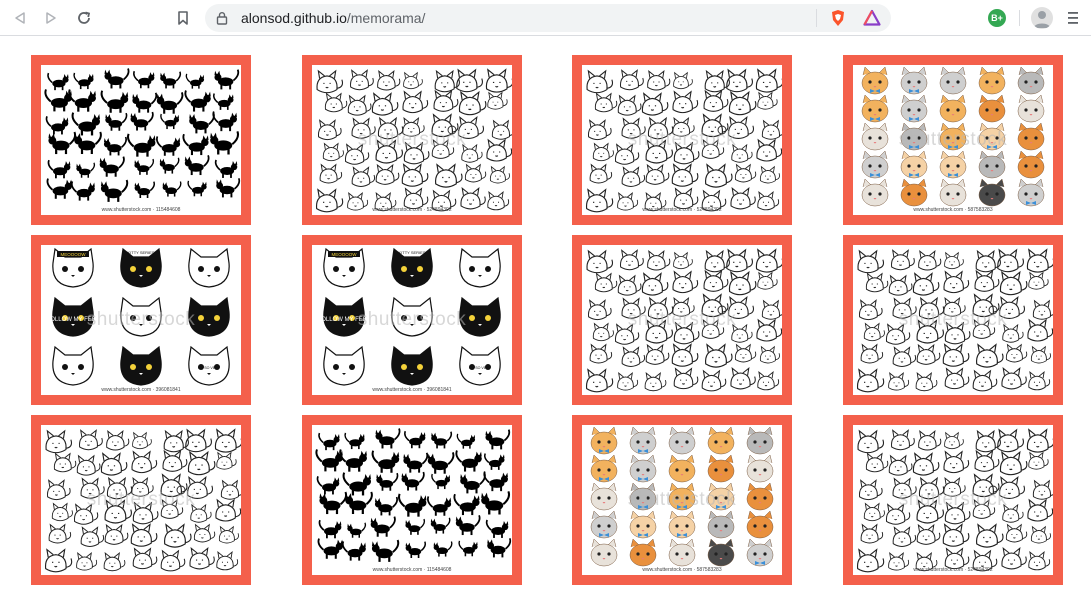 The width and height of the screenshot is (1091, 608). I want to click on bookmark-button, so click(183, 18).